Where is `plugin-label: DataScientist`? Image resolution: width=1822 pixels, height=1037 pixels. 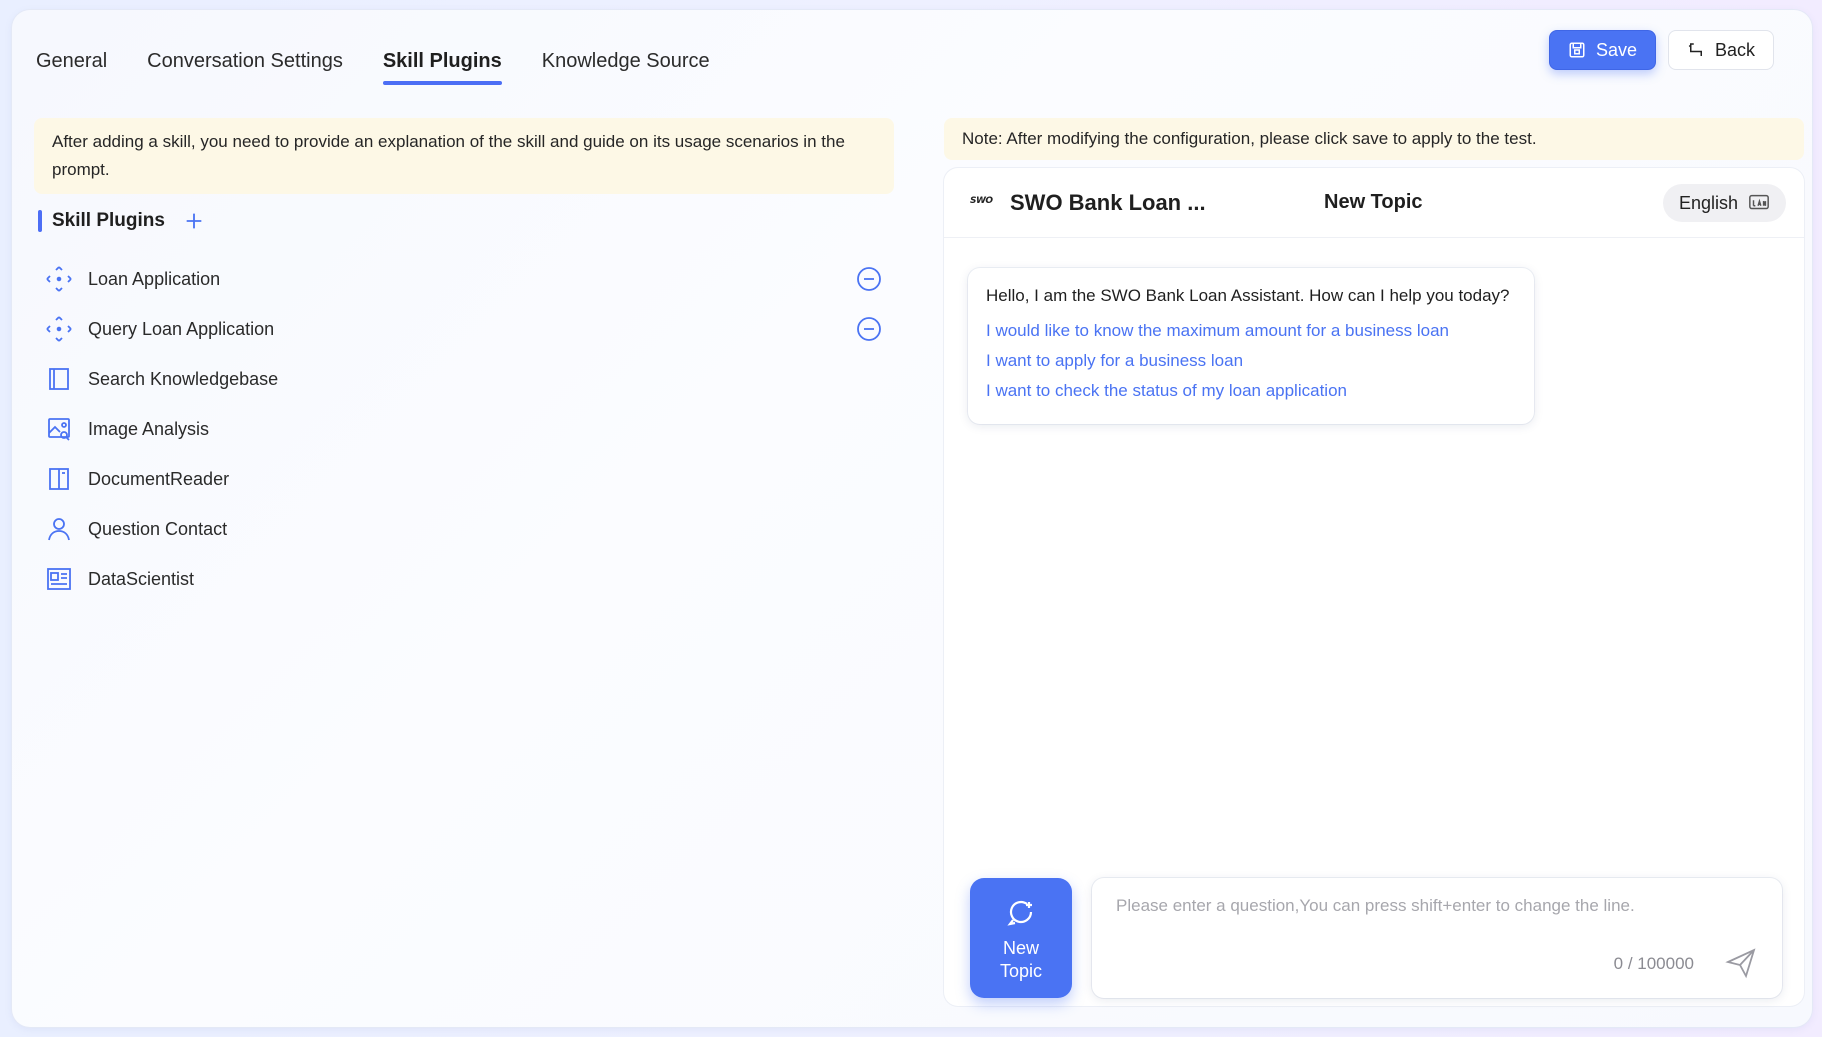
plugin-label: DataScientist is located at coordinates (141, 578).